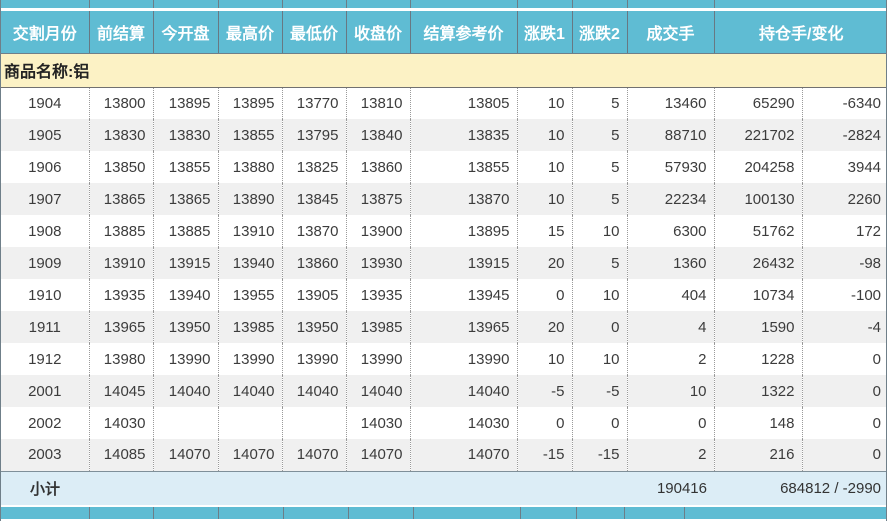 Image resolution: width=887 pixels, height=521 pixels. I want to click on cell-change1: 20, so click(544, 327).